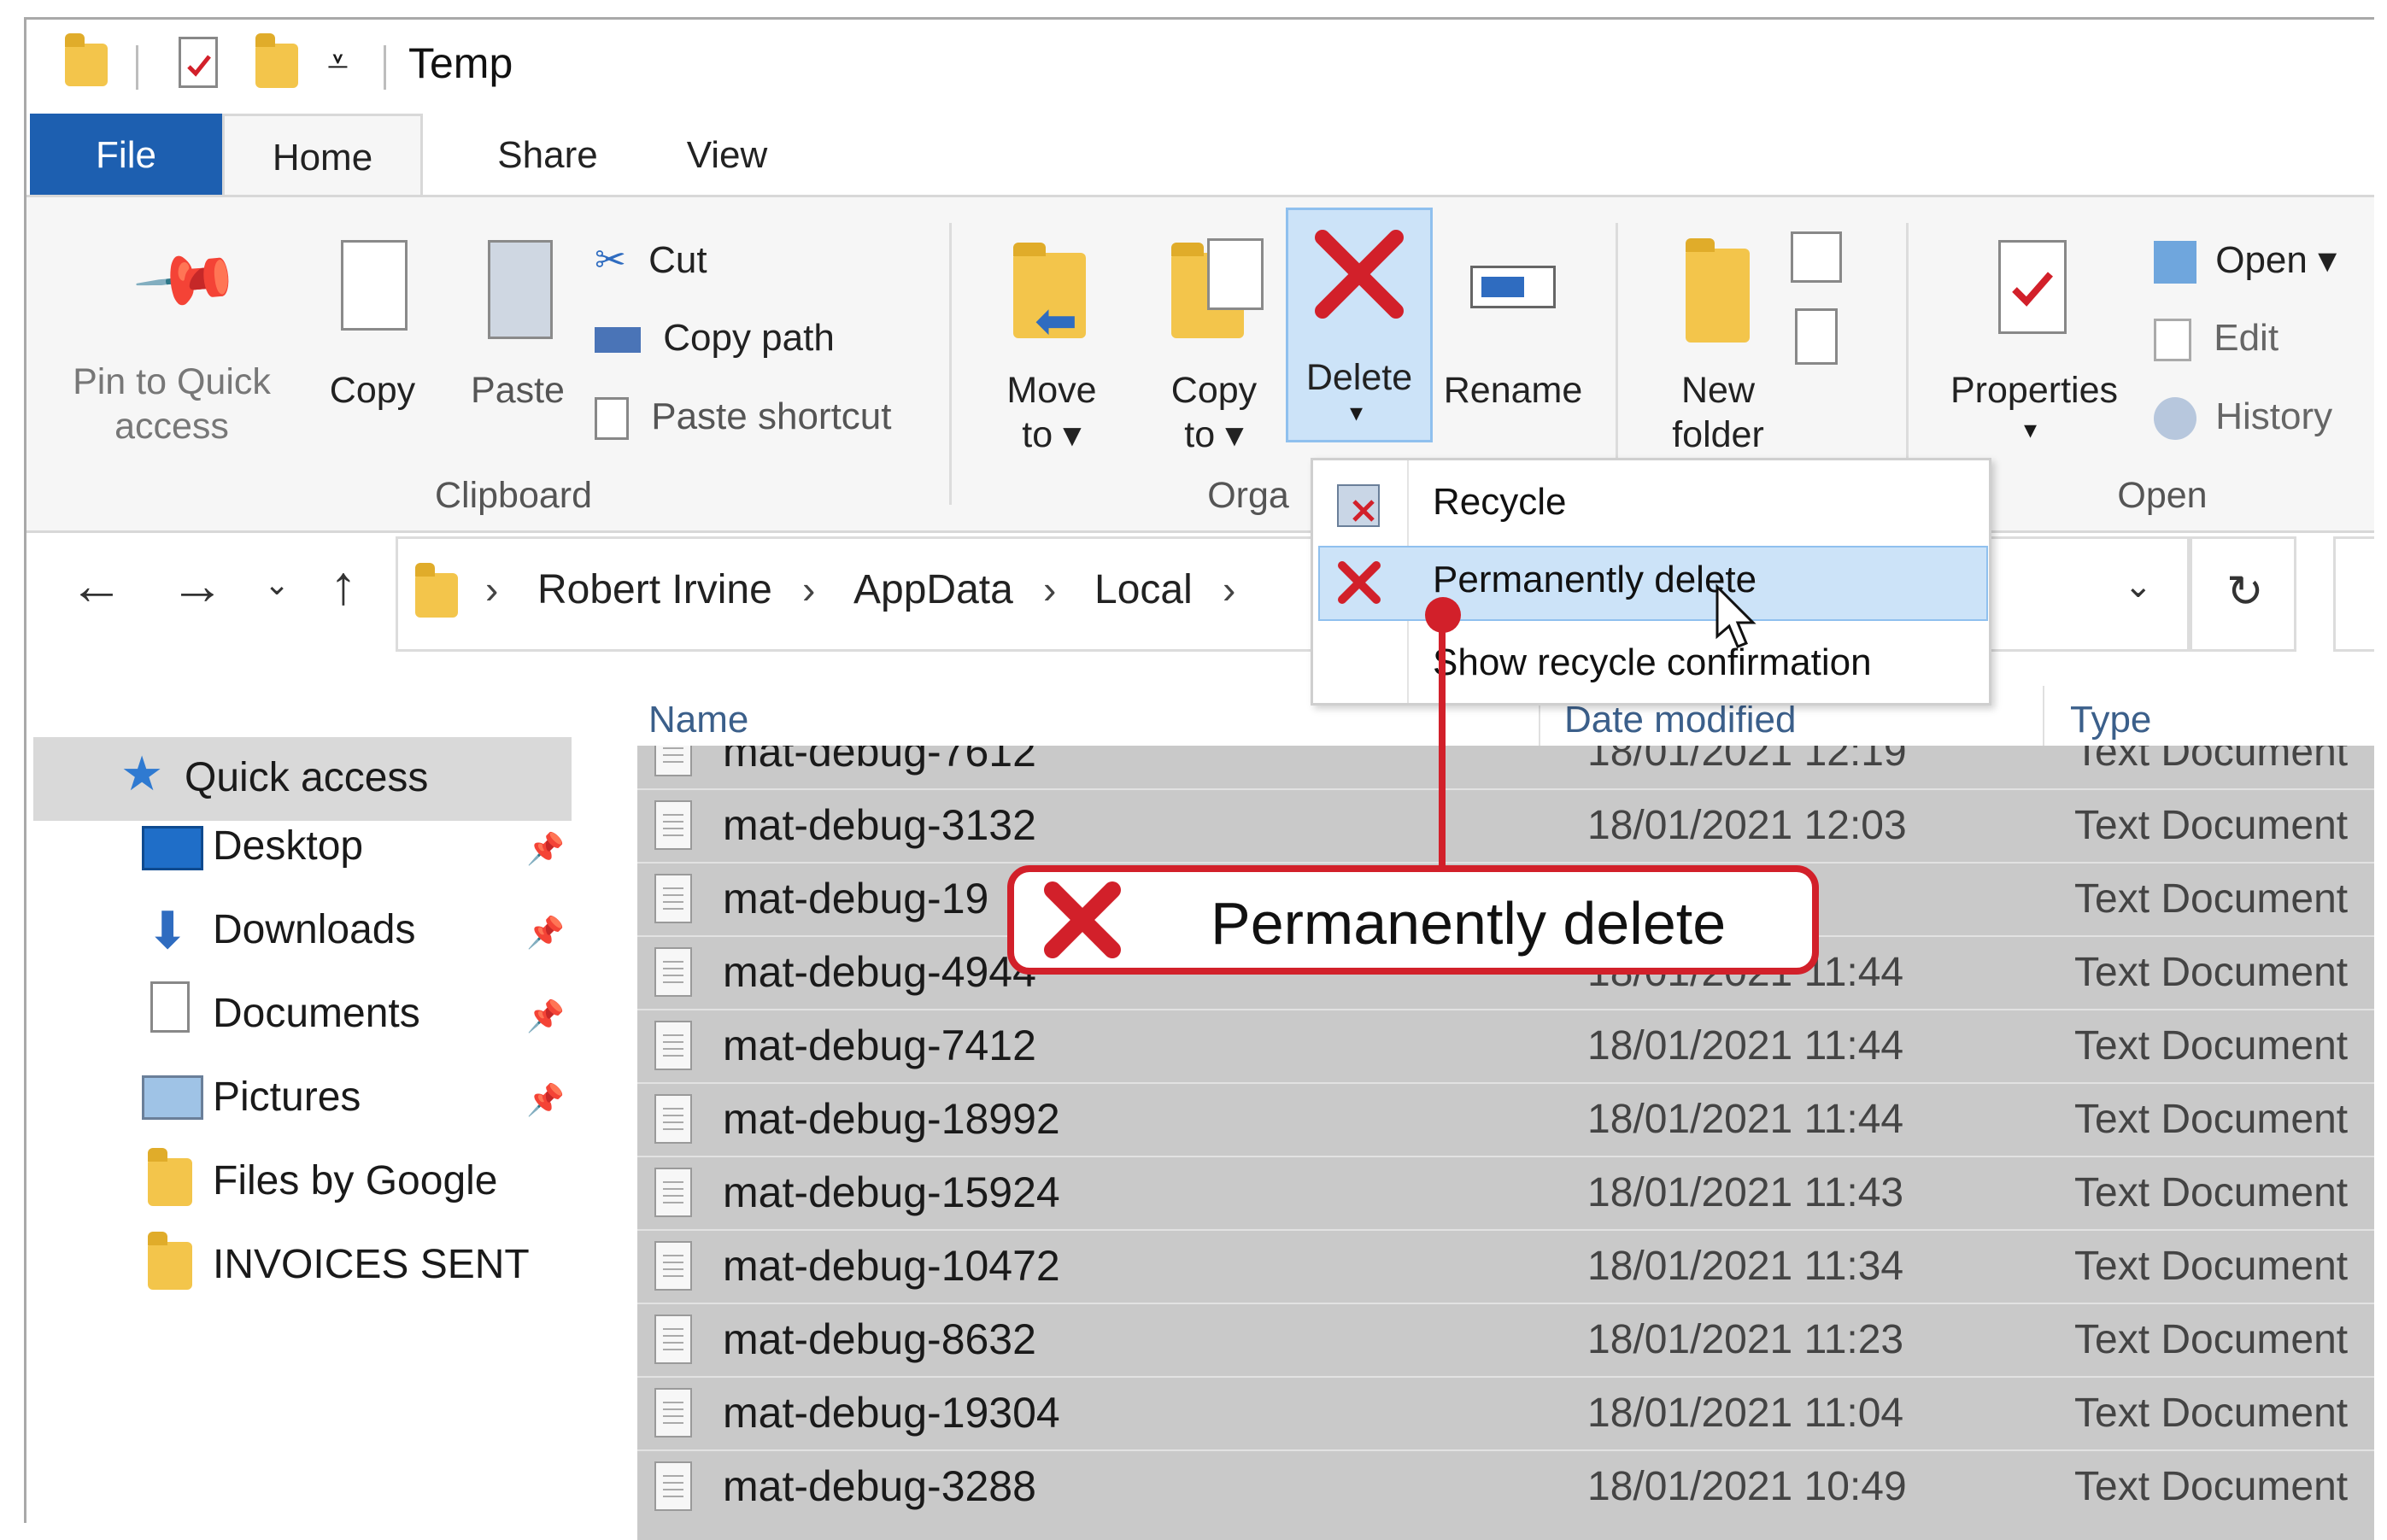 The height and width of the screenshot is (1540, 2387). What do you see at coordinates (96, 585) in the screenshot?
I see `back-arrow-icon: ←` at bounding box center [96, 585].